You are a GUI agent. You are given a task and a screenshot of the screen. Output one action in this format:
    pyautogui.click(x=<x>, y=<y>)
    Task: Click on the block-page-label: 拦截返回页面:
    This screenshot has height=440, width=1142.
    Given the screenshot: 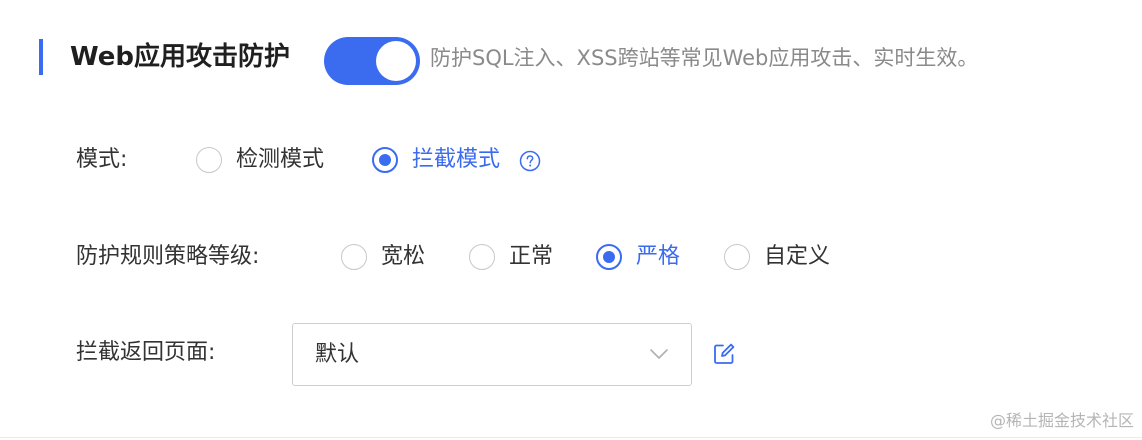 What is the action you would take?
    pyautogui.click(x=146, y=352)
    